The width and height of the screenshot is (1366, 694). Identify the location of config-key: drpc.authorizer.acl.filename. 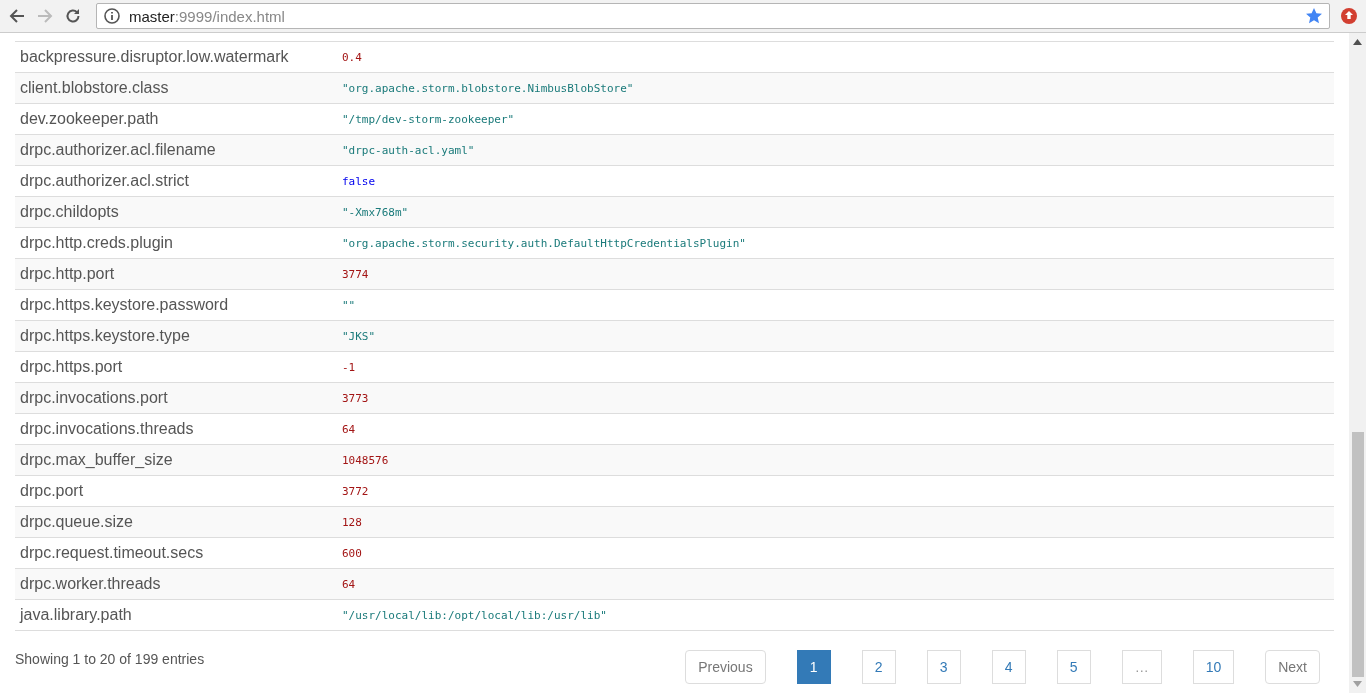
(176, 150).